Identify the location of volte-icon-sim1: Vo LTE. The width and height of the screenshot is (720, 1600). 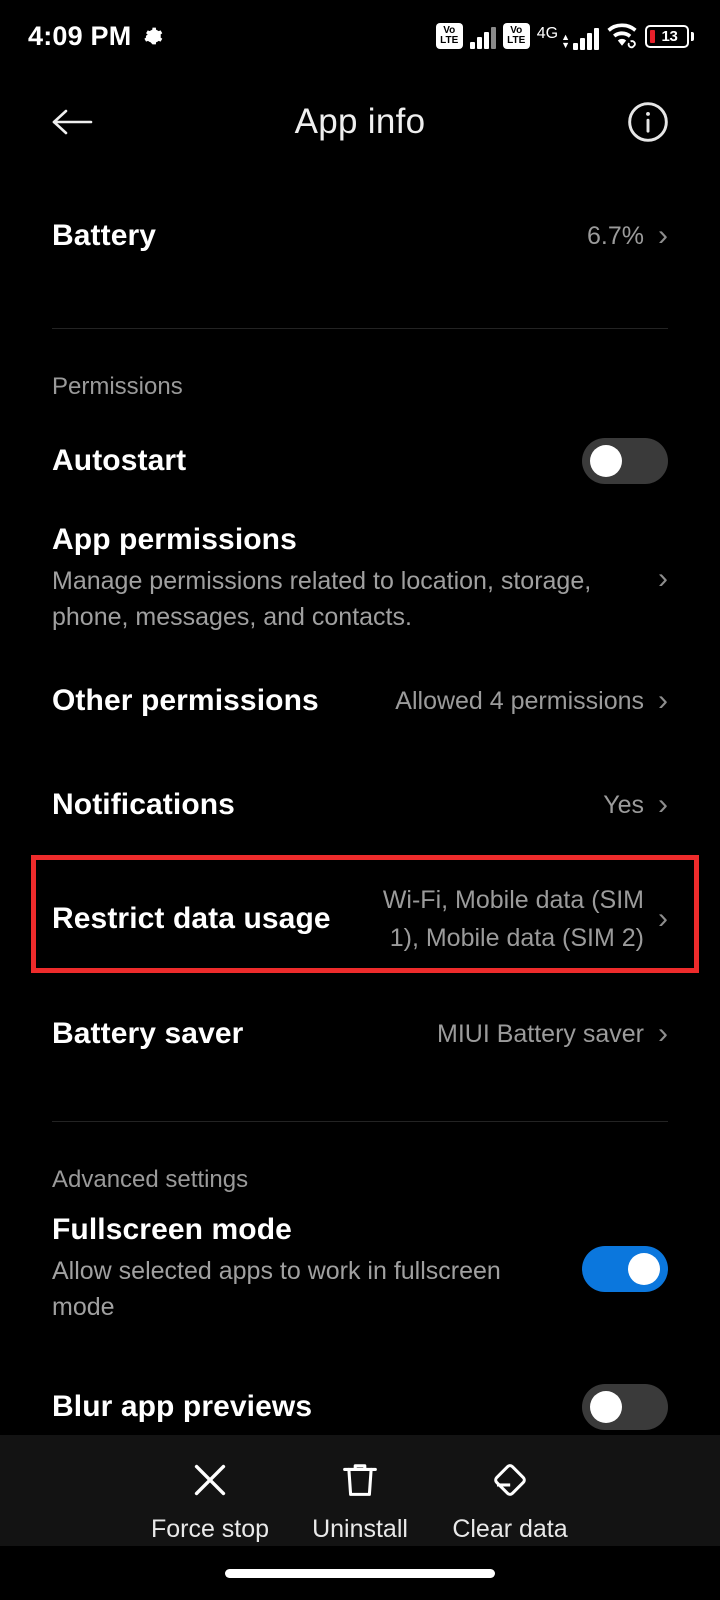
(449, 36).